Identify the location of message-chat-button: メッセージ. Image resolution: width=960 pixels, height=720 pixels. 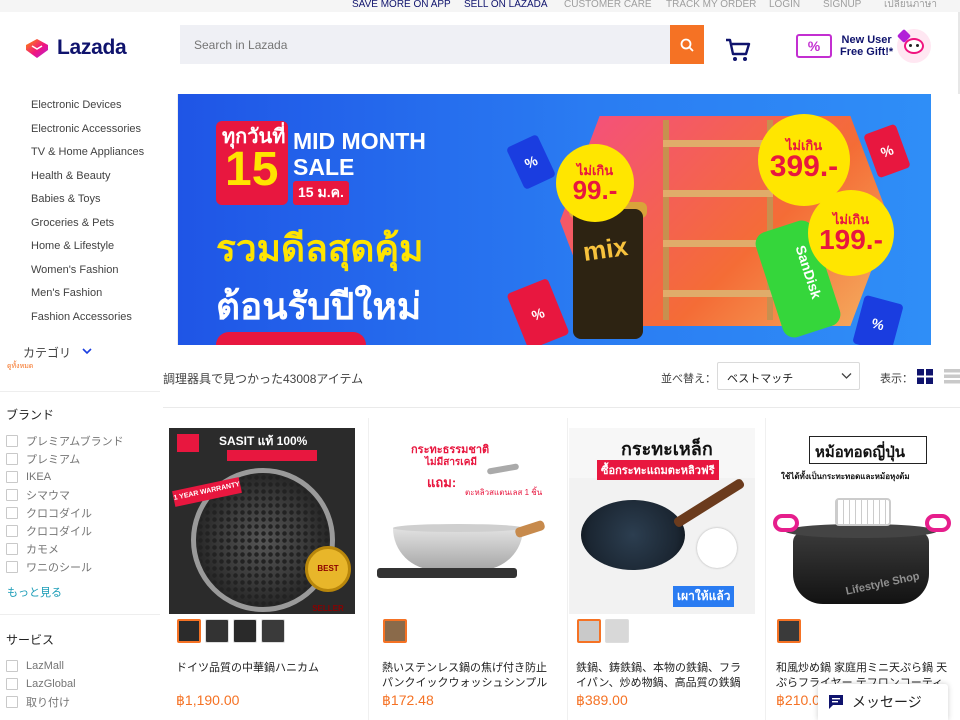
(883, 702).